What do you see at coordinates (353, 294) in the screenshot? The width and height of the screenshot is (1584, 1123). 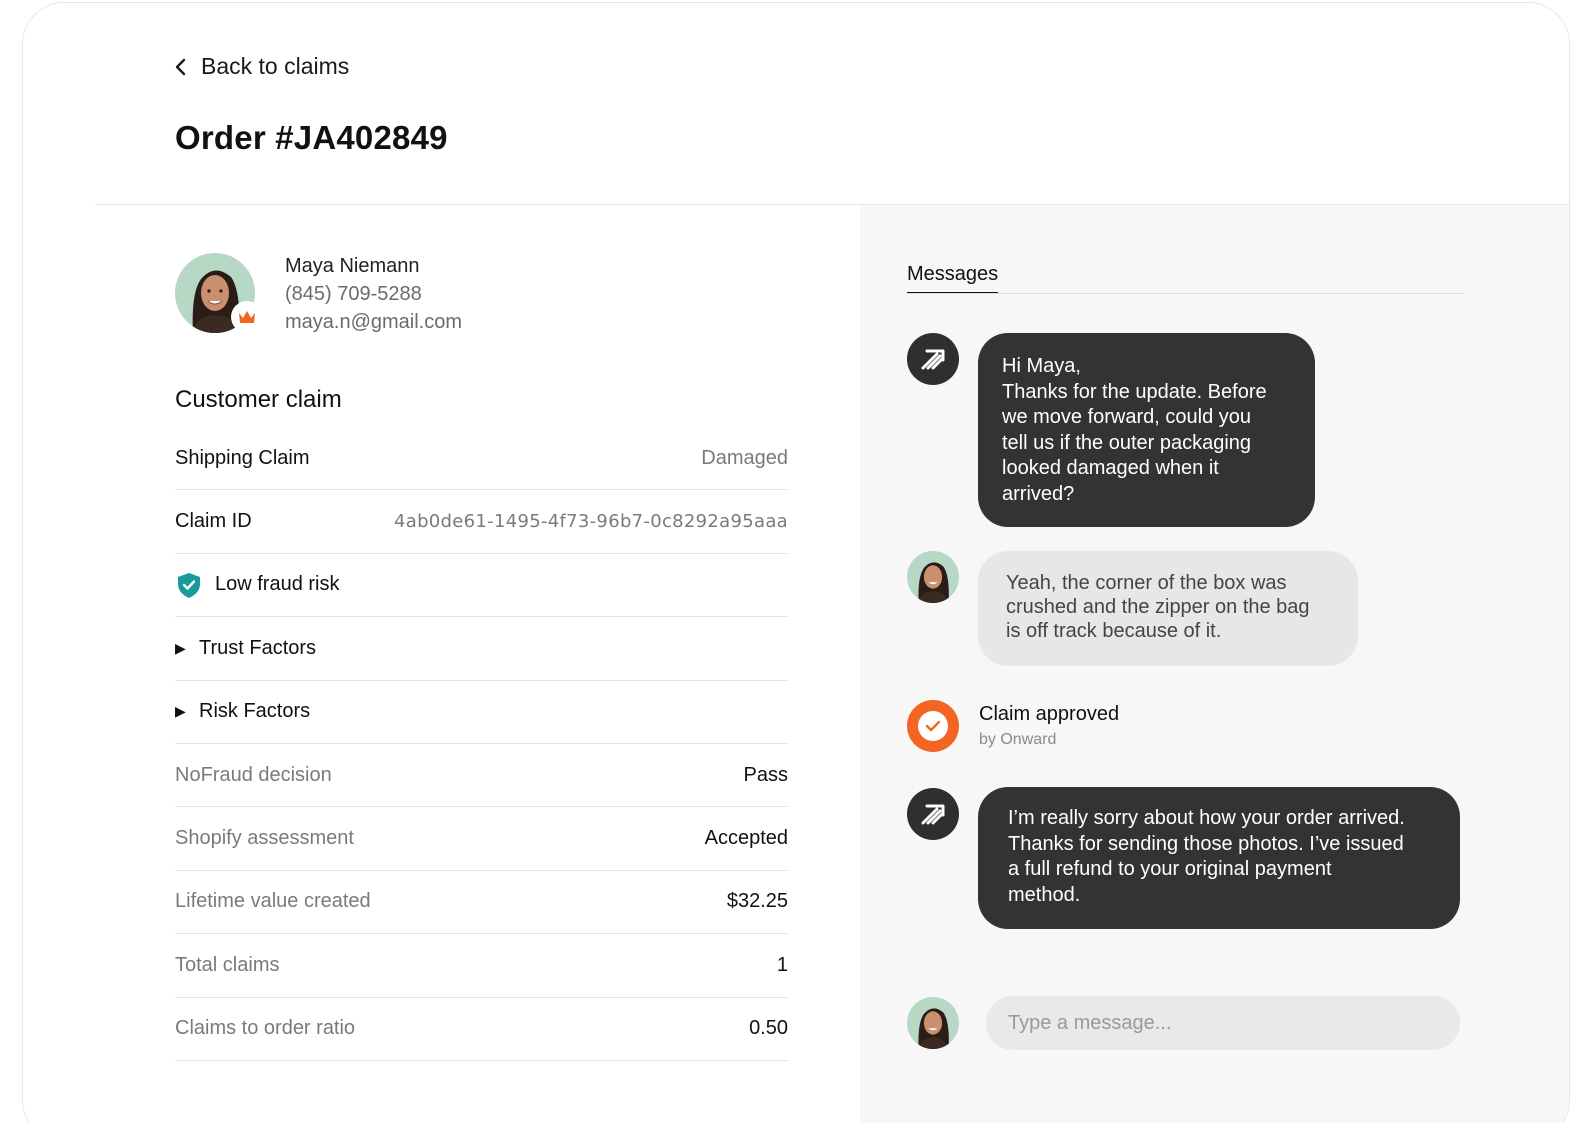 I see `customer-phone: (845) 709-5288` at bounding box center [353, 294].